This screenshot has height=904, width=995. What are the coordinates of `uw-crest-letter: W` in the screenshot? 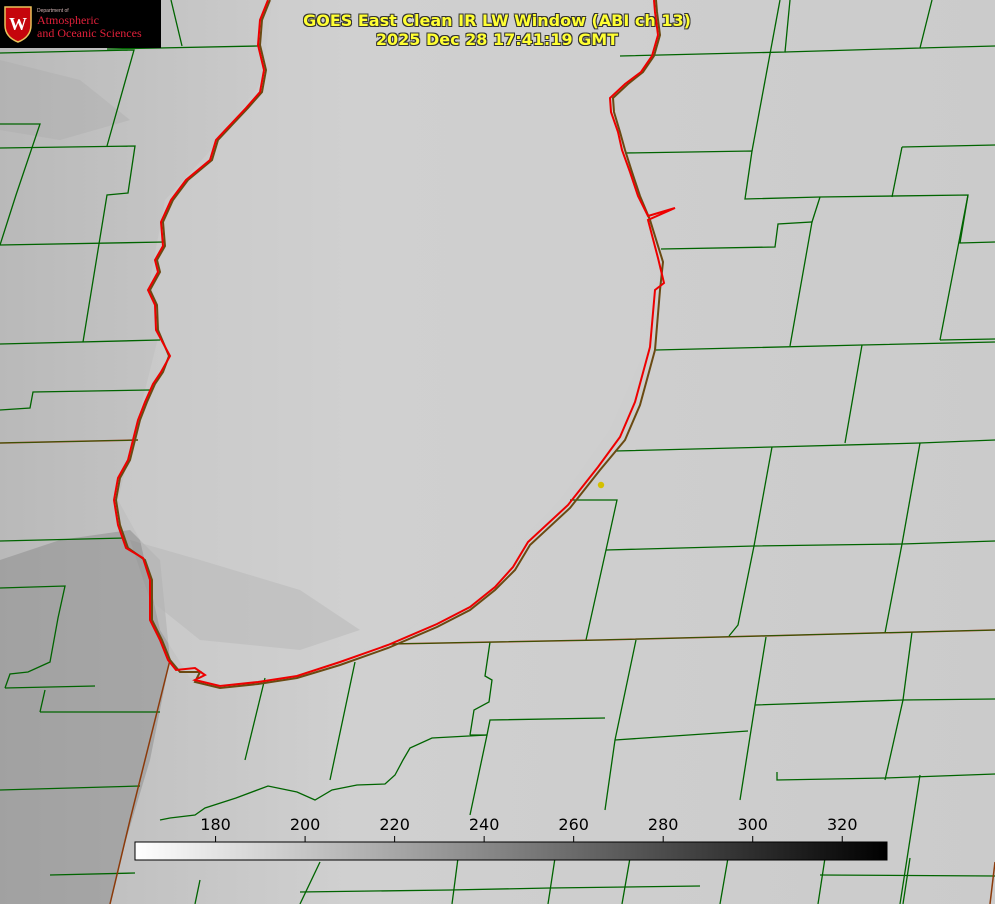 It's located at (18, 24).